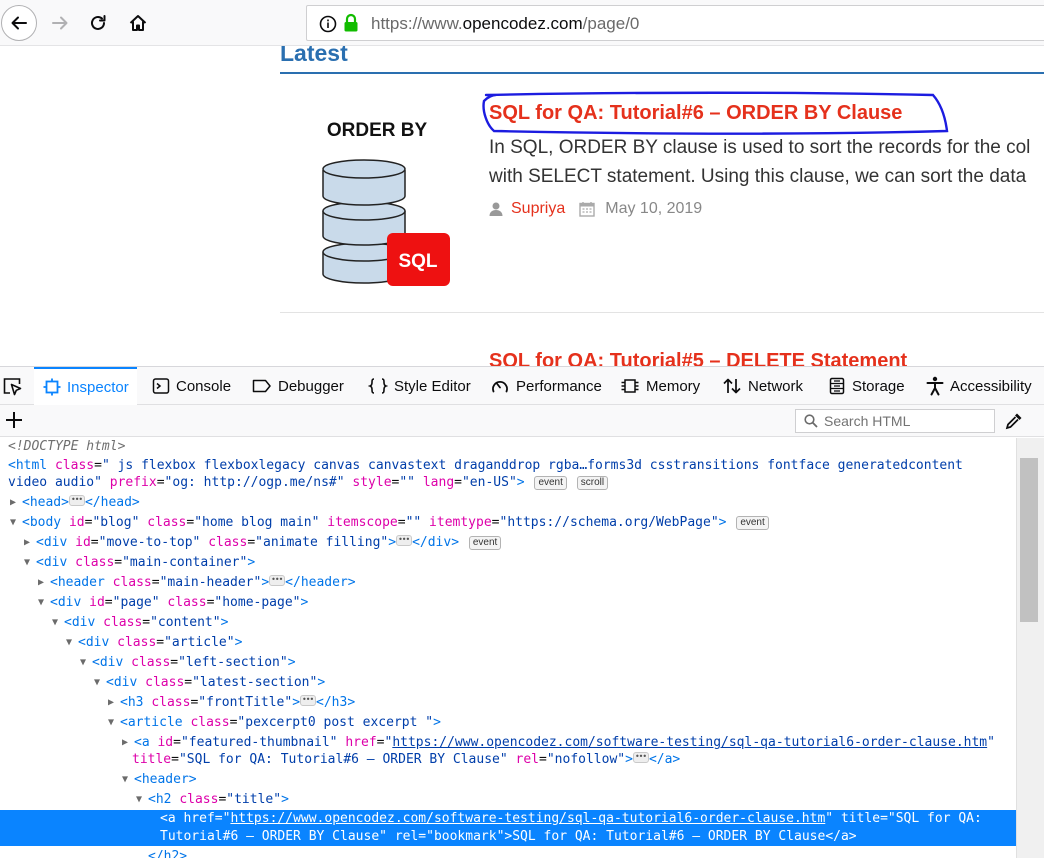  I want to click on tab-performance: Performance, so click(546, 386).